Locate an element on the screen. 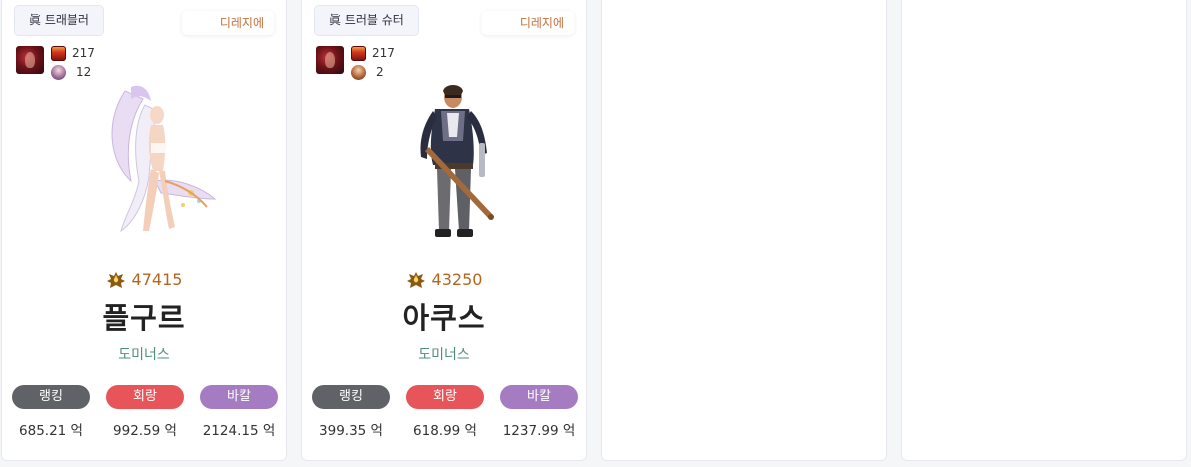 The width and height of the screenshot is (1191, 467). fame-value: 47415 is located at coordinates (157, 279).